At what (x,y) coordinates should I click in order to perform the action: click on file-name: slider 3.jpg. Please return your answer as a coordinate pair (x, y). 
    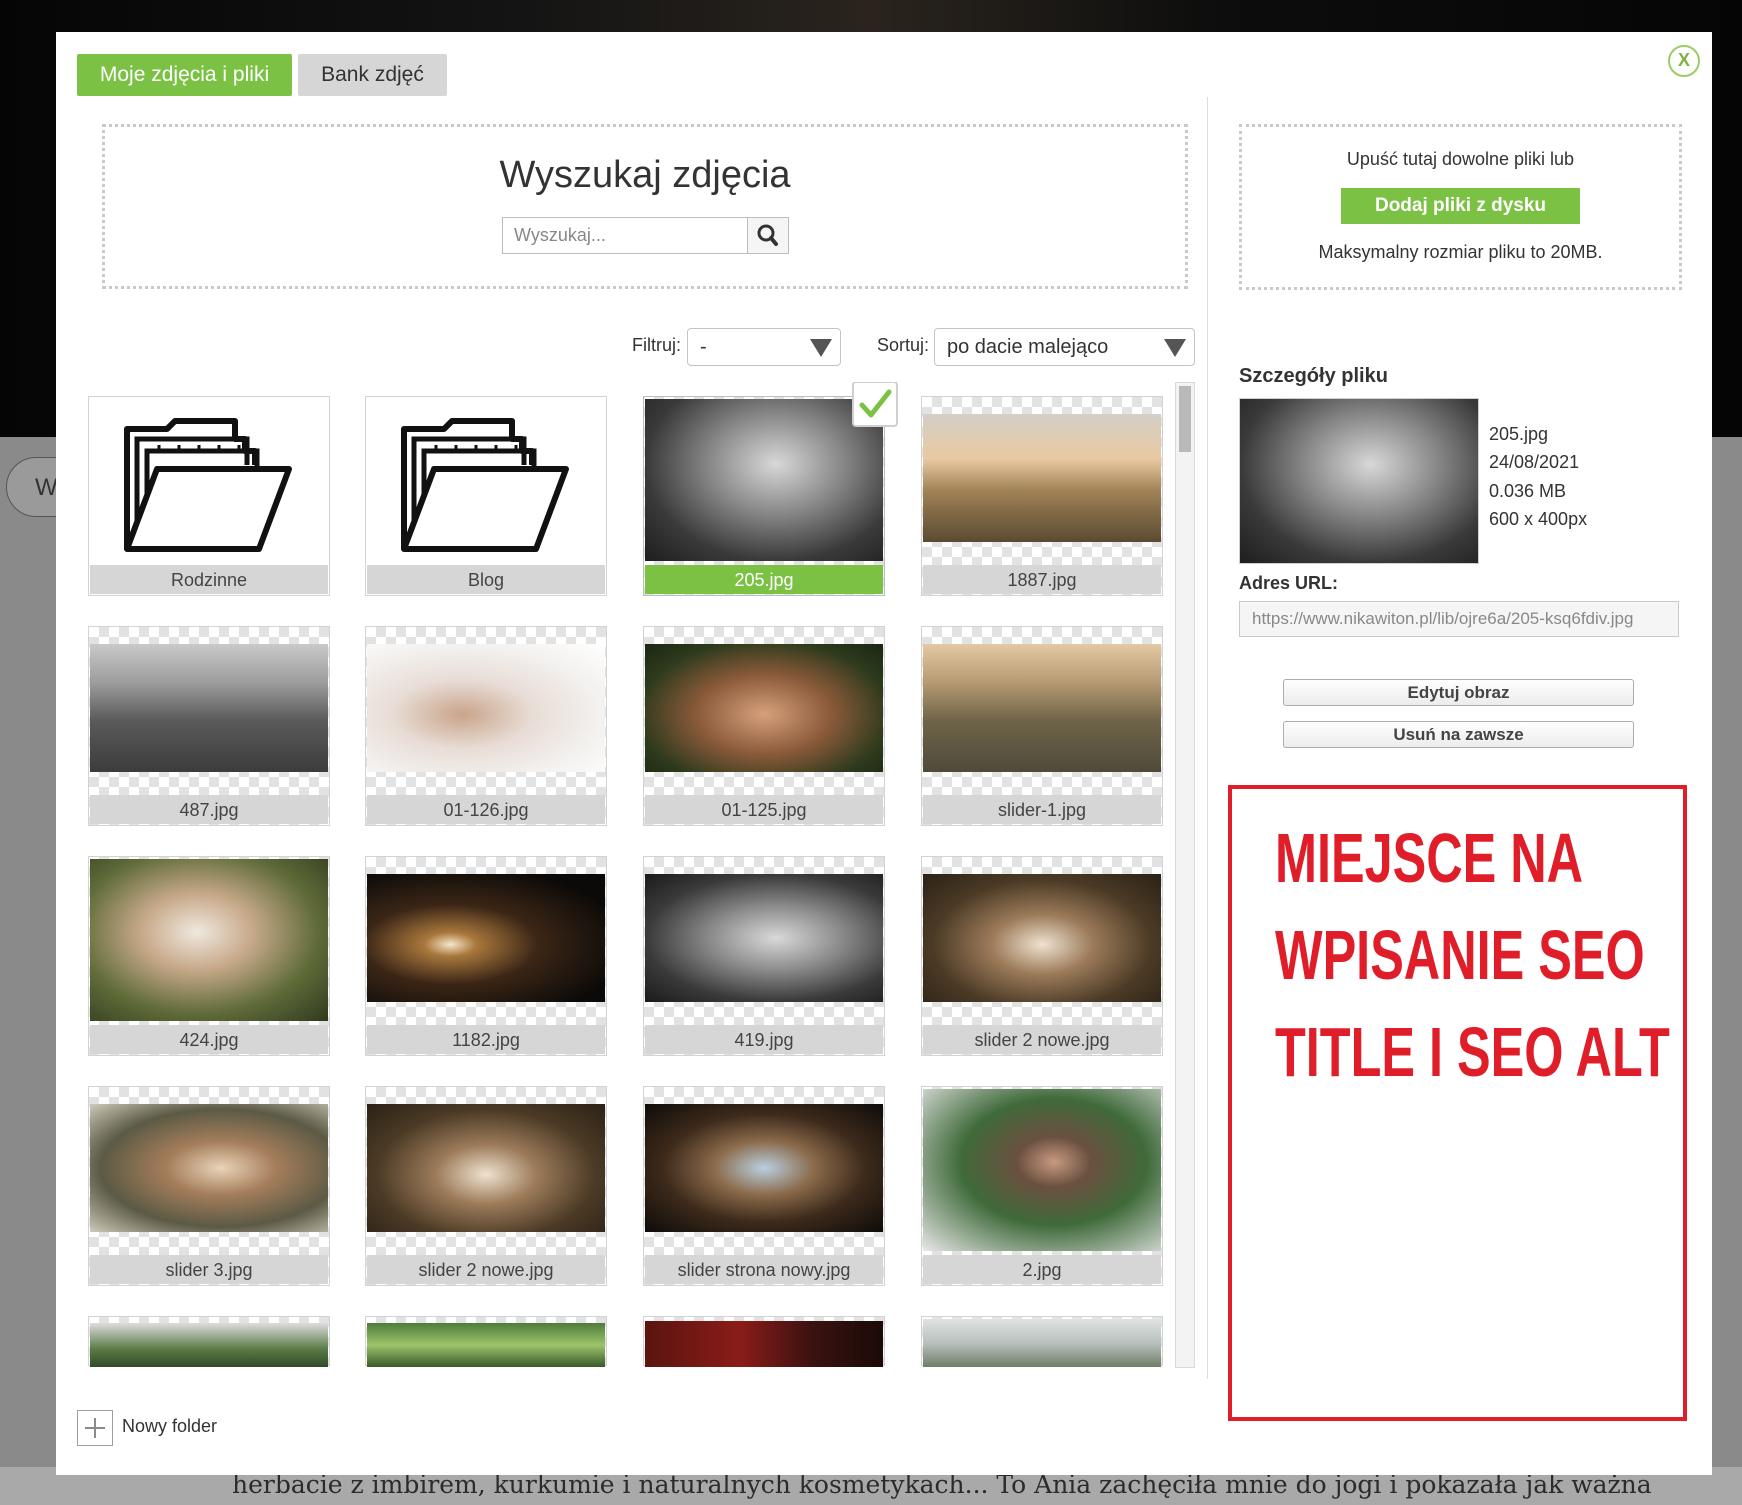
    Looking at the image, I should click on (209, 1269).